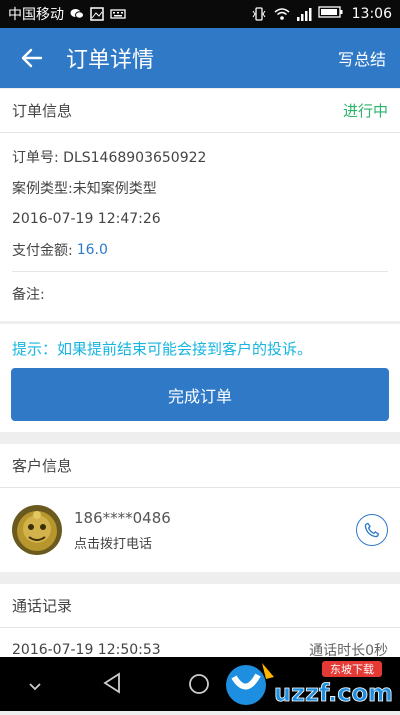 Image resolution: width=400 pixels, height=715 pixels. Describe the element at coordinates (282, 14) in the screenshot. I see `wifi-icon` at that location.